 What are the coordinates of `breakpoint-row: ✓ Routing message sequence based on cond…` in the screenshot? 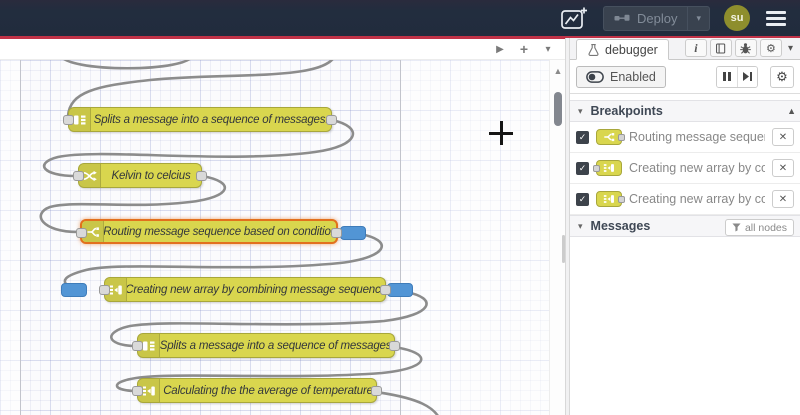 It's located at (685, 137).